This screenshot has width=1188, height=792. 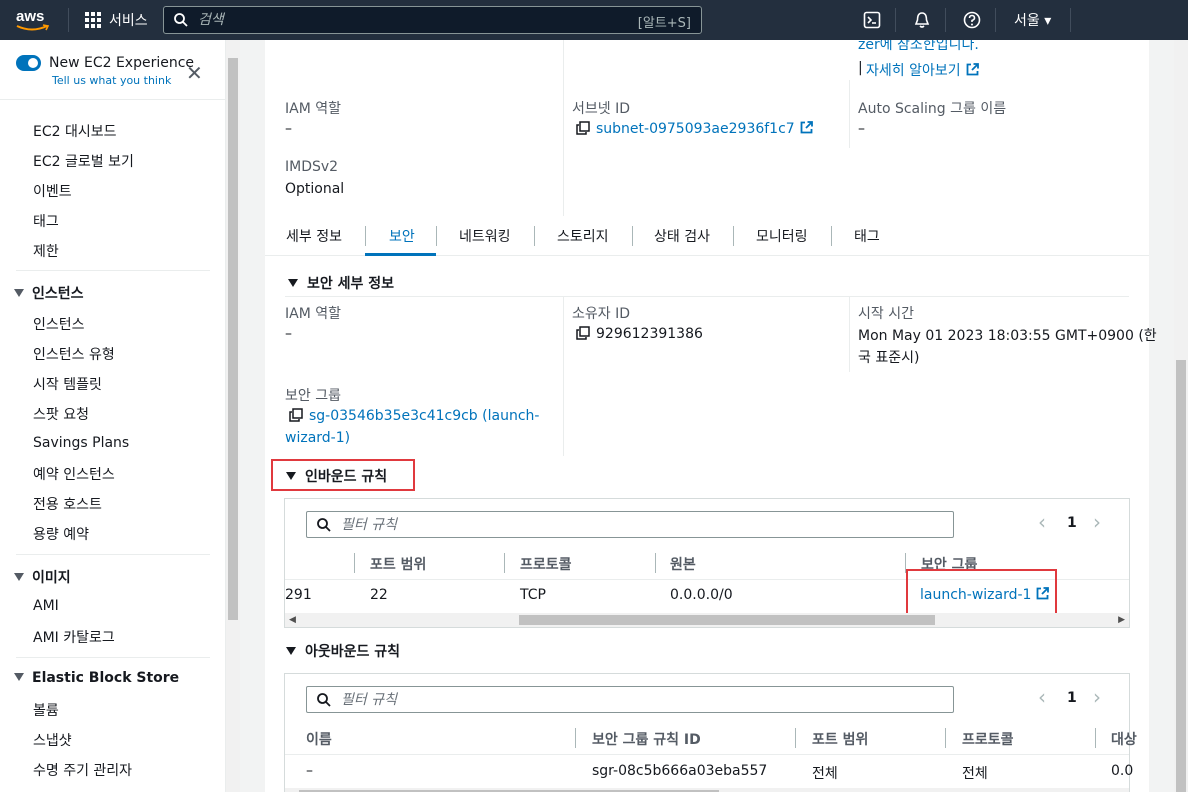 What do you see at coordinates (872, 20) in the screenshot?
I see `cloudshell-icon` at bounding box center [872, 20].